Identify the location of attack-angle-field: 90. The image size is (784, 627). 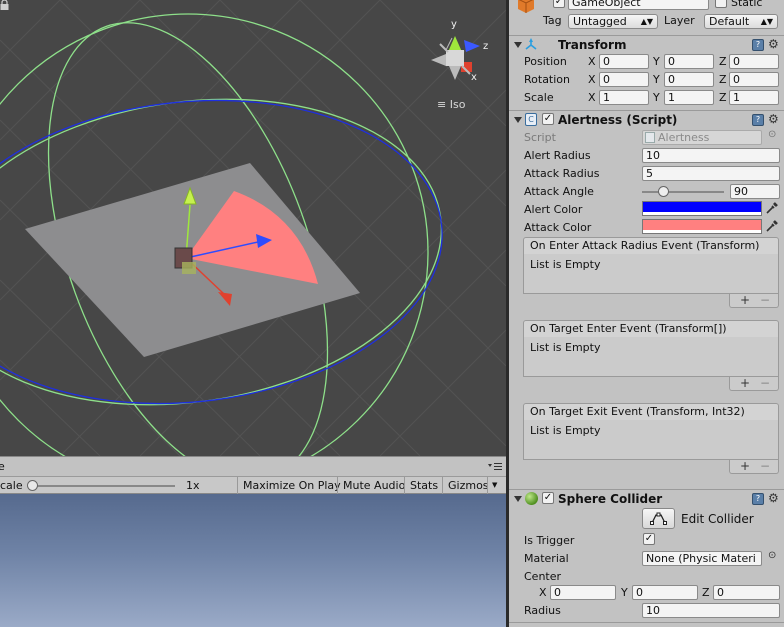
(755, 191).